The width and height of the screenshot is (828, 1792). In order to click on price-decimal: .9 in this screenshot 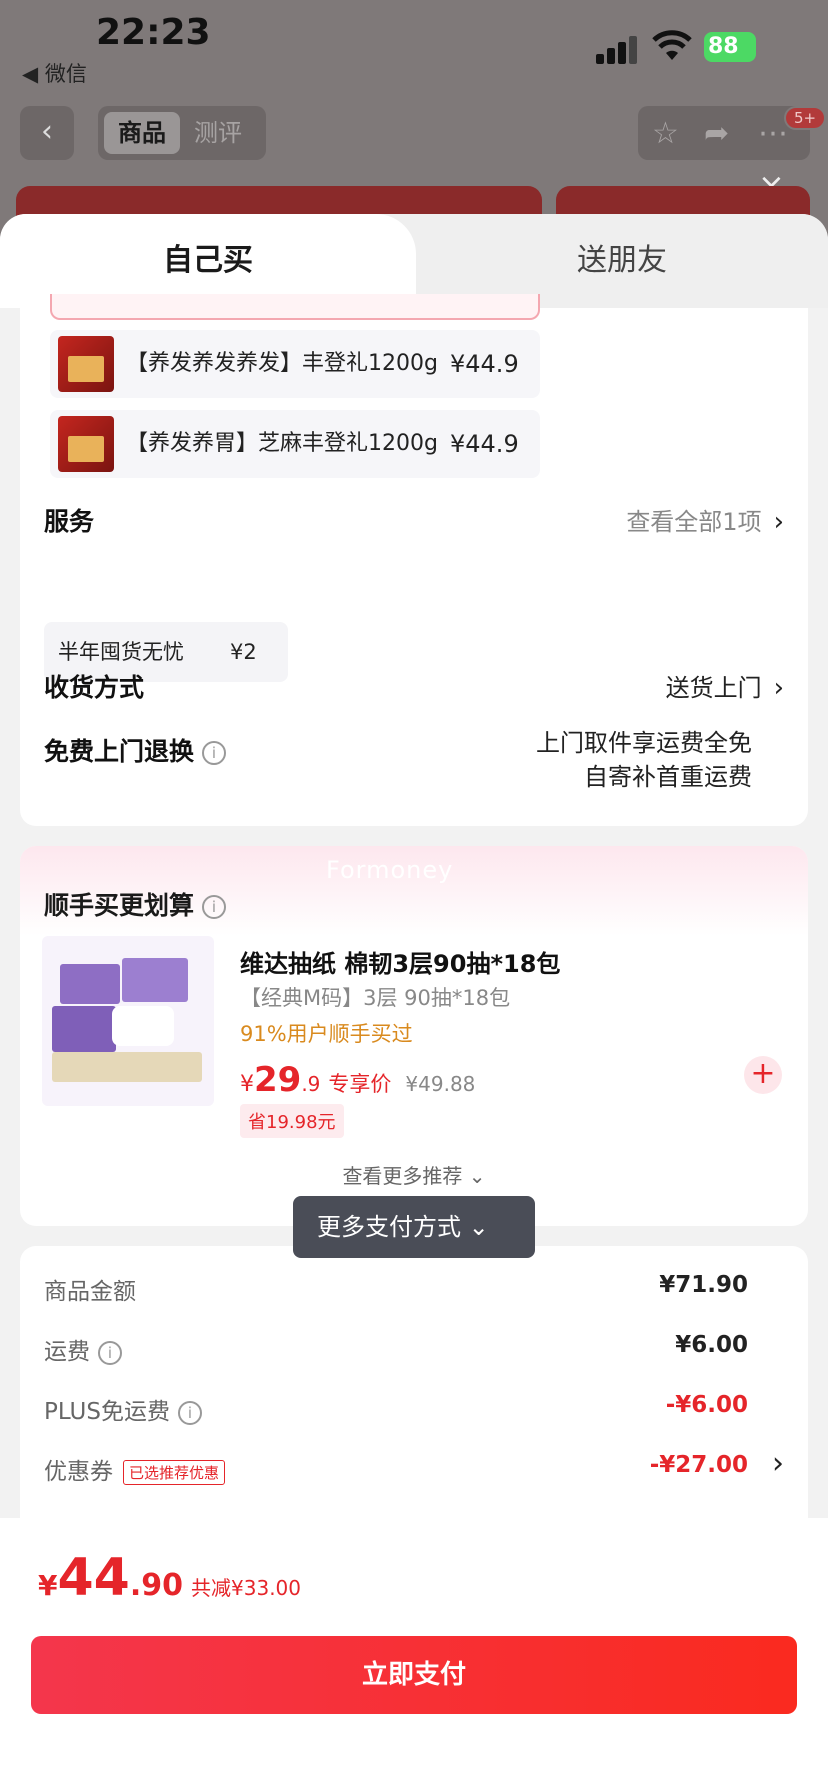, I will do `click(311, 1084)`.